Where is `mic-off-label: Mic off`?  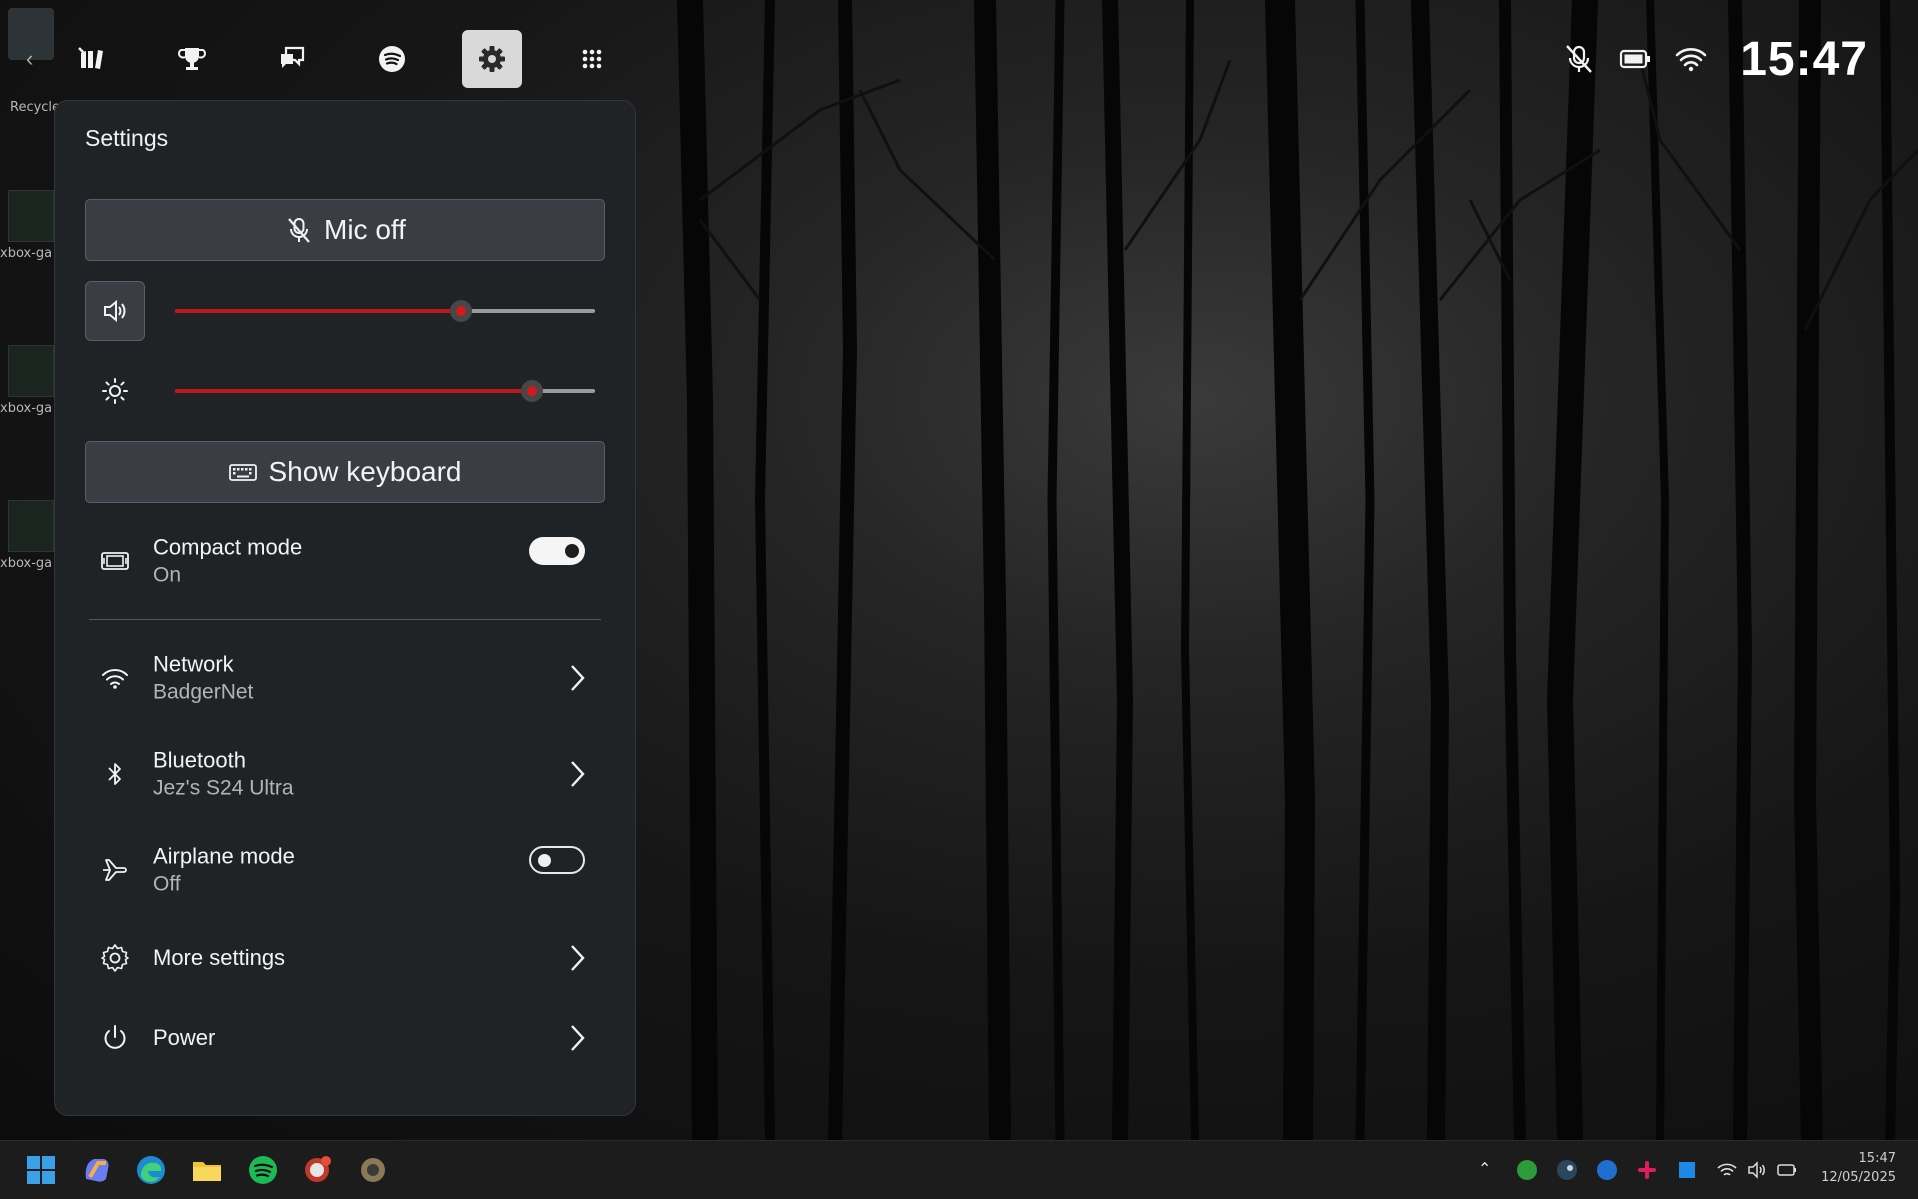 mic-off-label: Mic off is located at coordinates (365, 230).